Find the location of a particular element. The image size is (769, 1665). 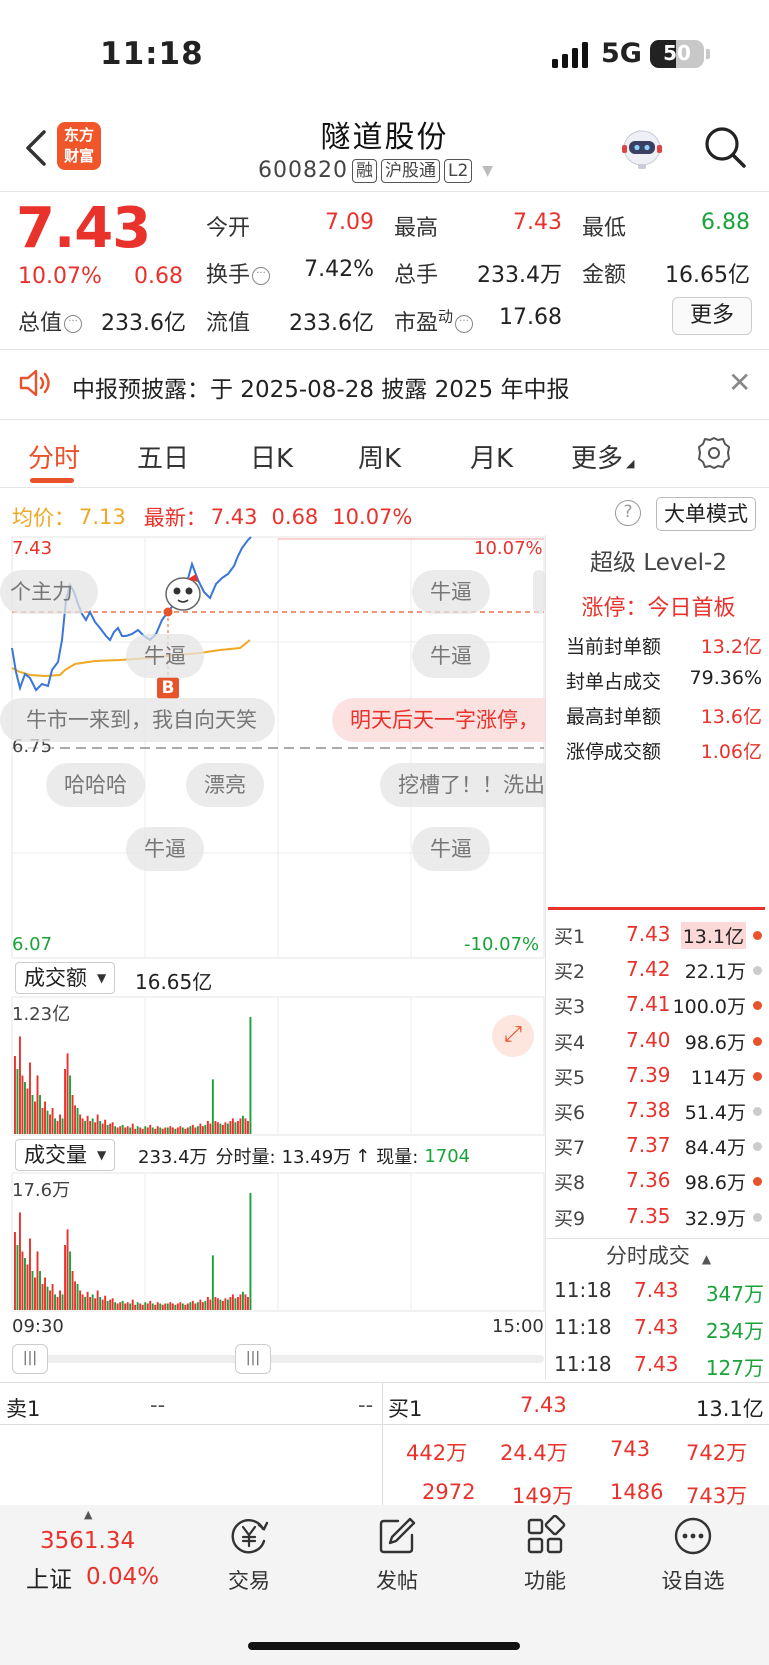

buy-marker: B is located at coordinates (168, 688).